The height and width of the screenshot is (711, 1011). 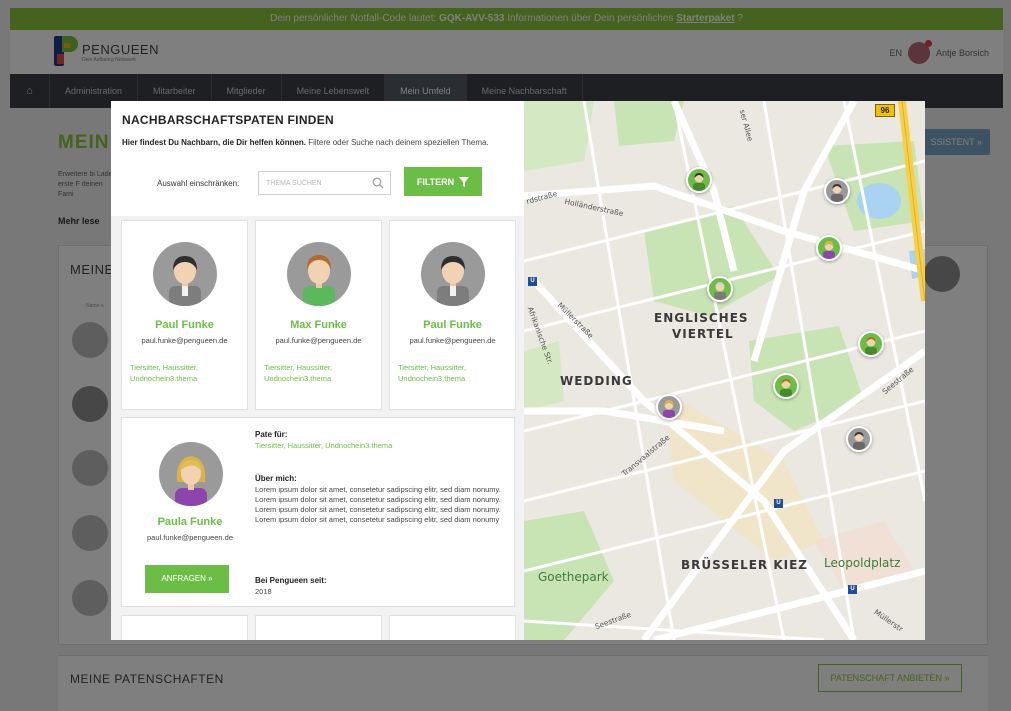 What do you see at coordinates (885, 110) in the screenshot?
I see `road-number-sign: 96` at bounding box center [885, 110].